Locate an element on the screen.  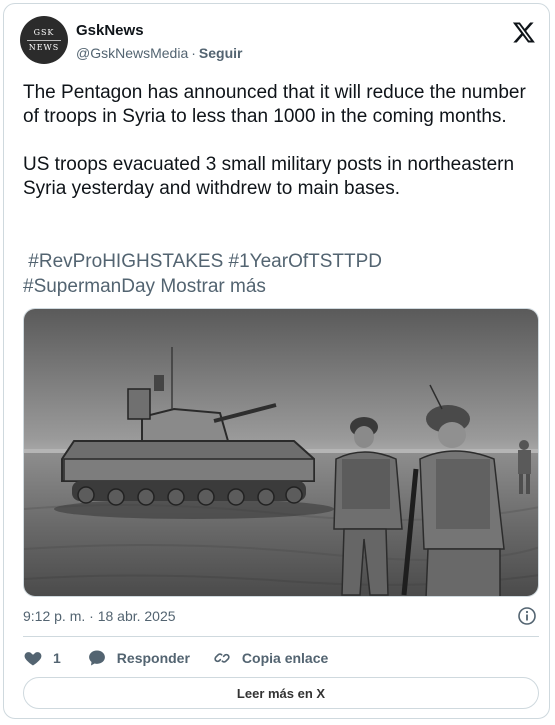
author-subline: @GskNewsMedia · Seguir is located at coordinates (159, 53).